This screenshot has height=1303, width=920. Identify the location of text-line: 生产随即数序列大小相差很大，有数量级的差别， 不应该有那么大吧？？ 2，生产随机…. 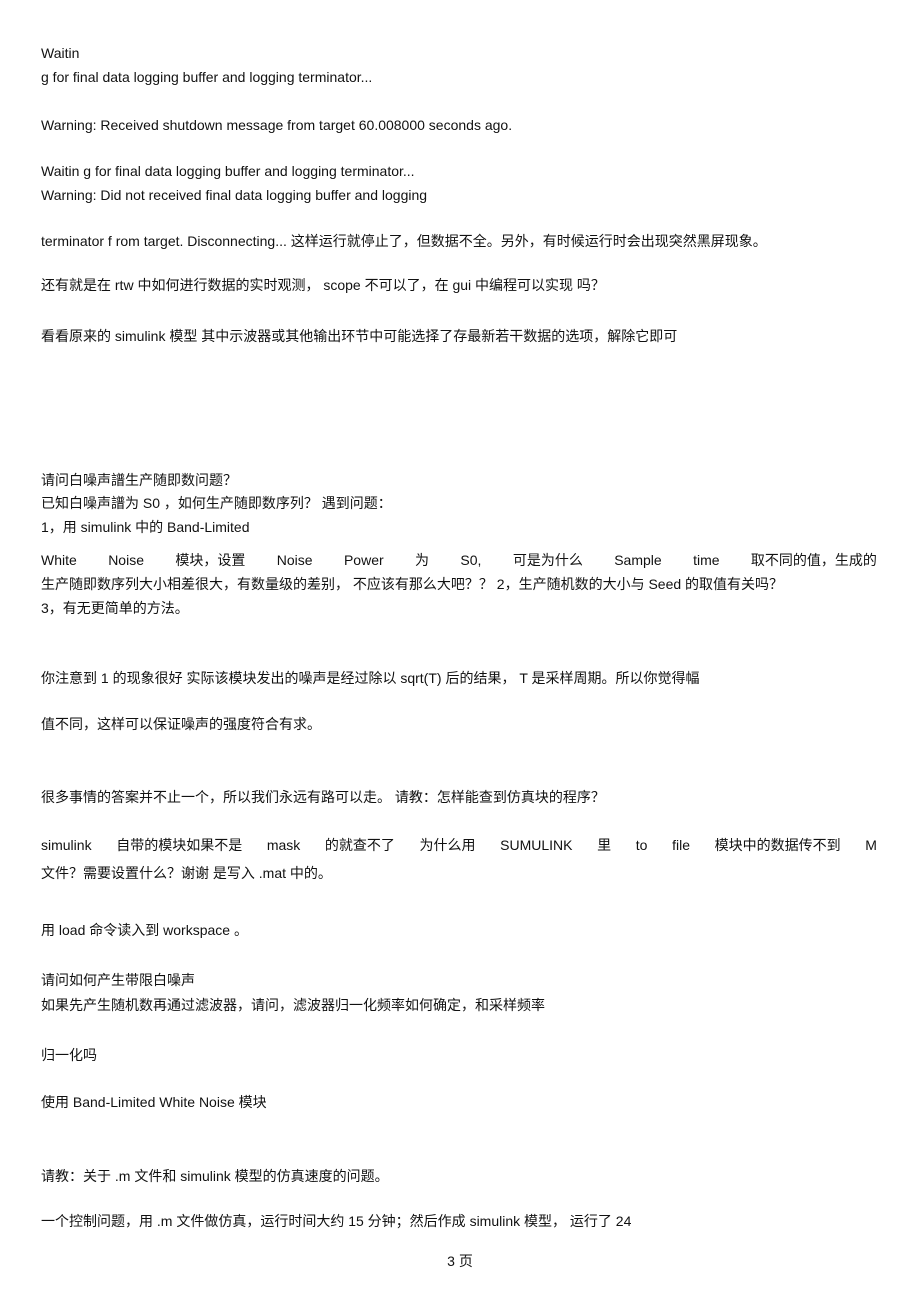
(412, 584).